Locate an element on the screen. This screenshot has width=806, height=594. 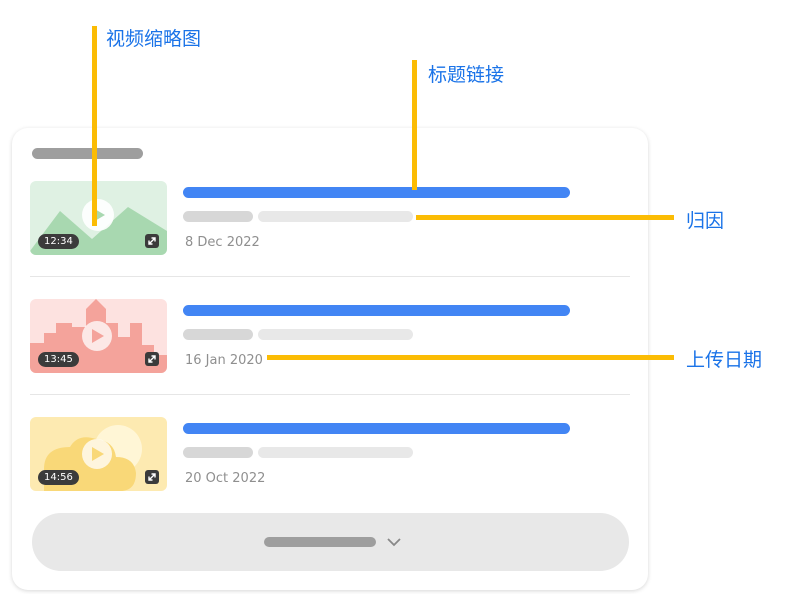
duration-badge: 13:45 is located at coordinates (58, 359).